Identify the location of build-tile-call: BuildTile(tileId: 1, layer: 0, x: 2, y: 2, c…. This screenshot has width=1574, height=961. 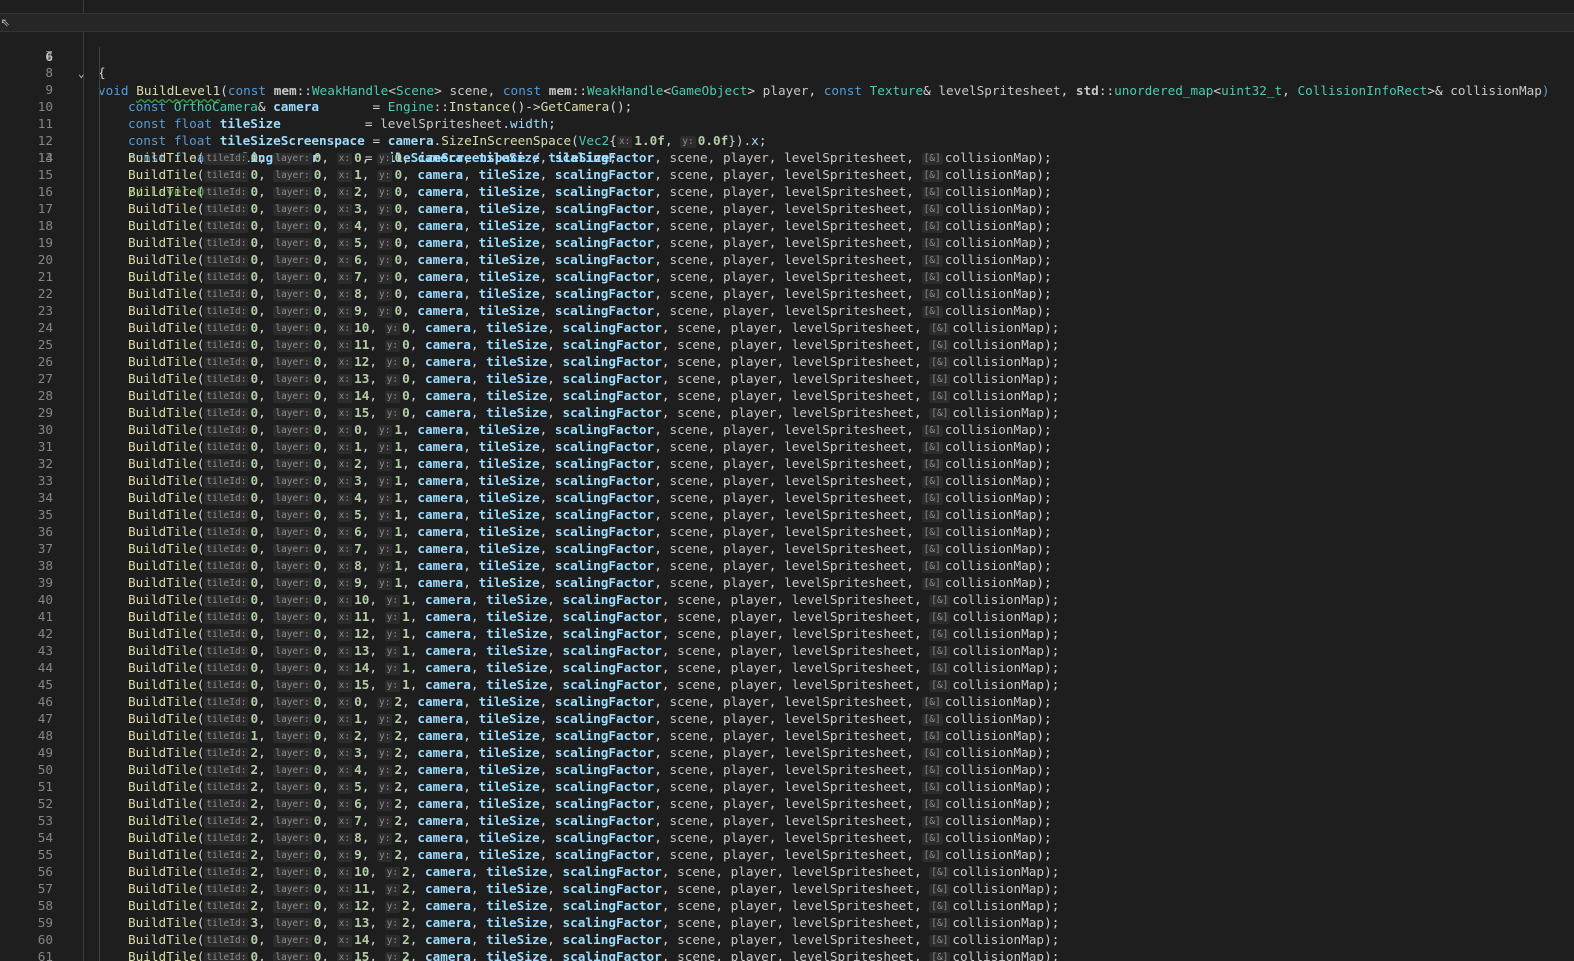
(590, 735).